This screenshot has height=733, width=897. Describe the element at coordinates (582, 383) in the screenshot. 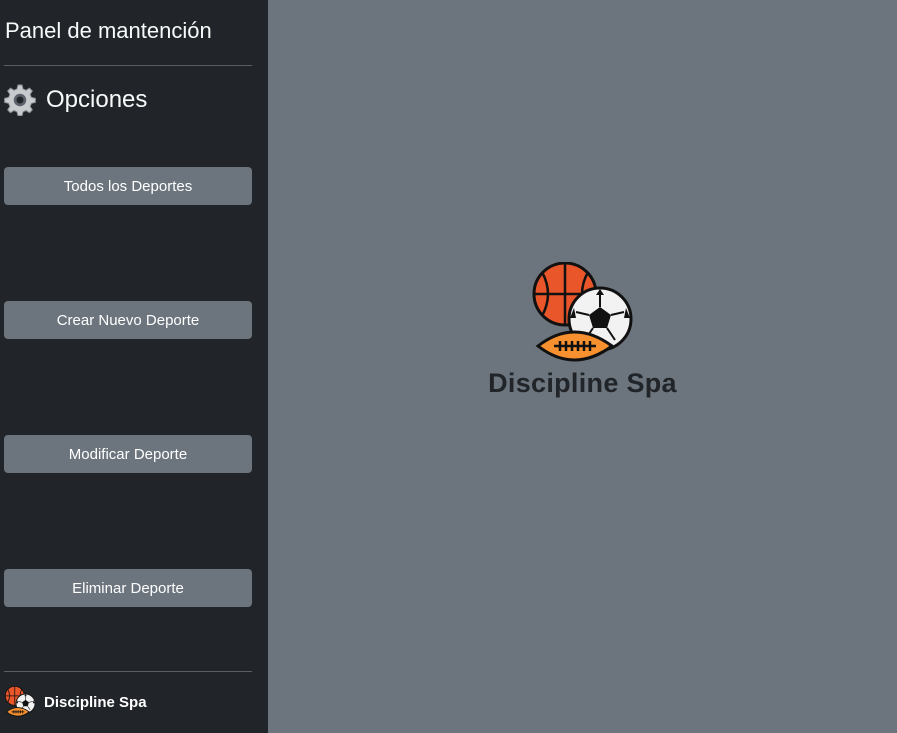

I see `brand-name: Discipline Spa` at that location.